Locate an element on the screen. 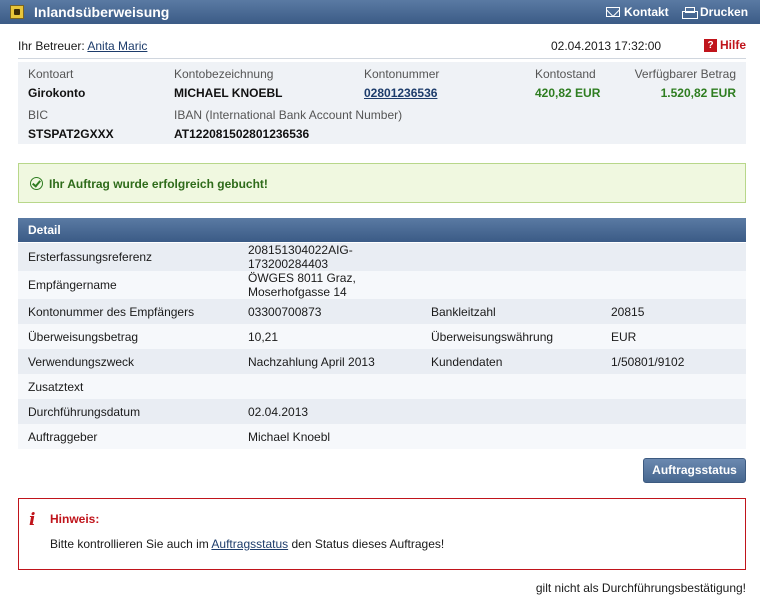  kontostand-value: 420,82 EUR is located at coordinates (568, 93).